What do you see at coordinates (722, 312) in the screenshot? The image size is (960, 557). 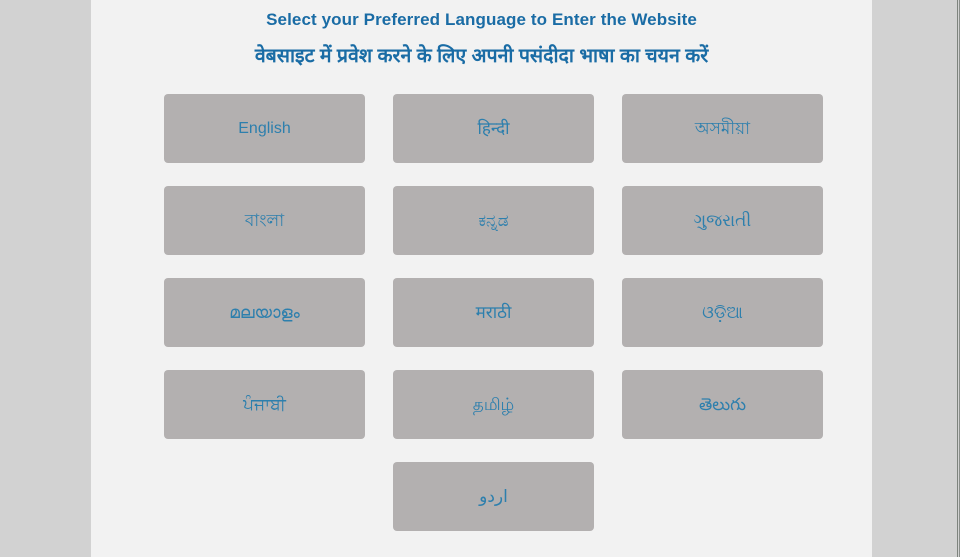 I see `language-button-odia: ଓଡ଼ିଆ` at bounding box center [722, 312].